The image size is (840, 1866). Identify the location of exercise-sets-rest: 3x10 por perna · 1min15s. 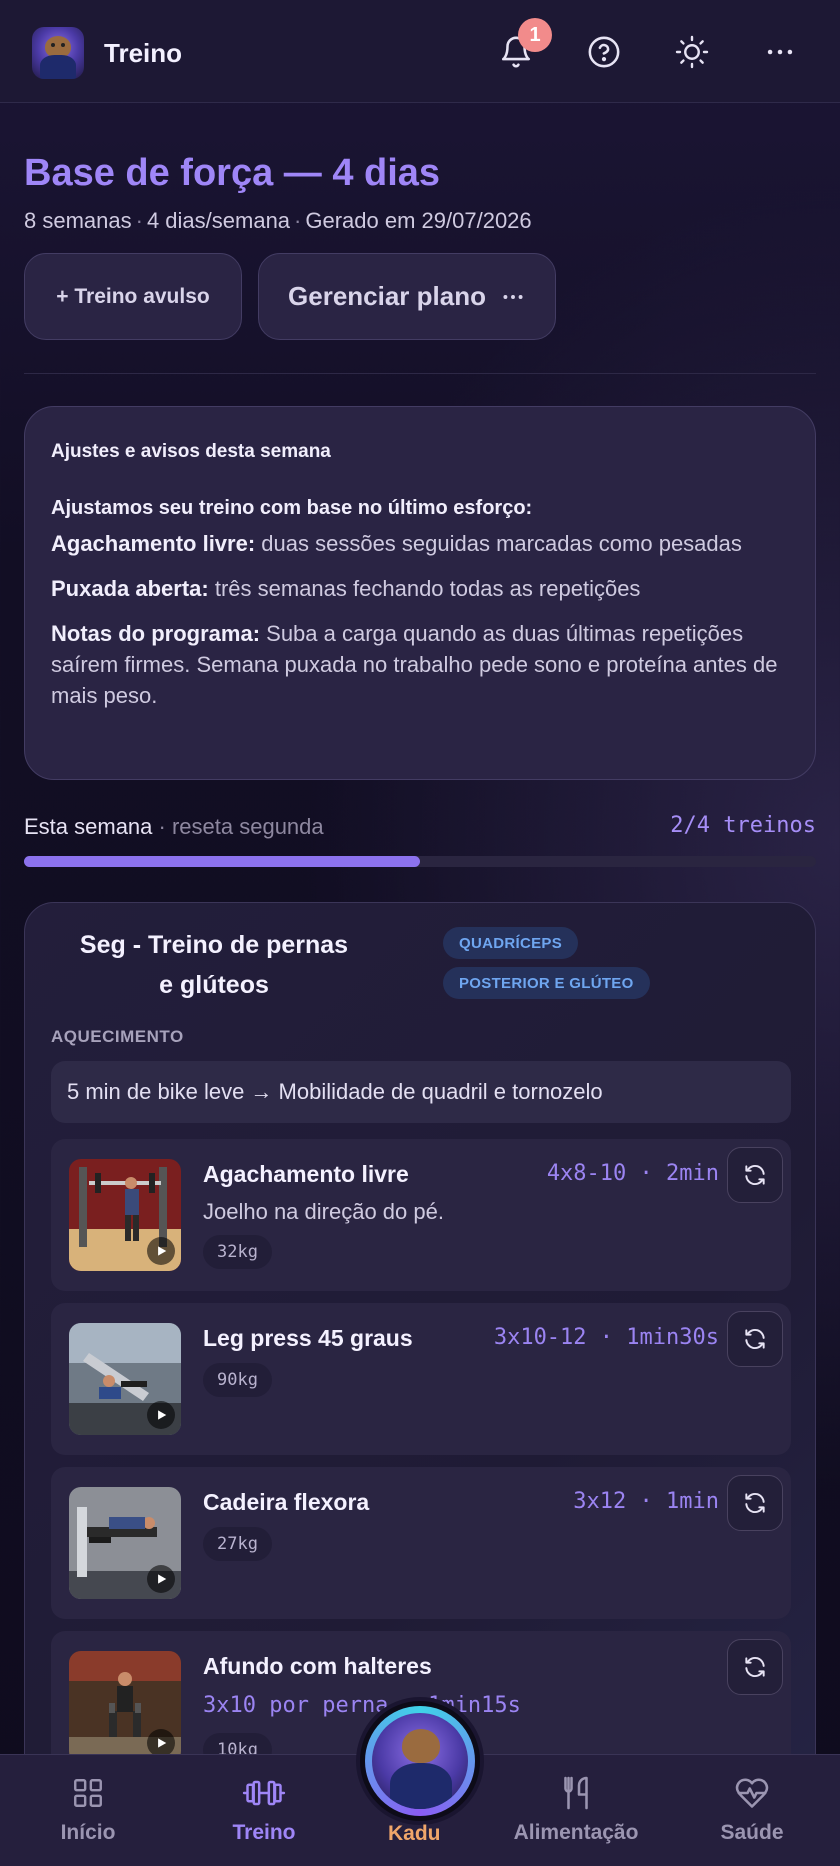
(362, 1705).